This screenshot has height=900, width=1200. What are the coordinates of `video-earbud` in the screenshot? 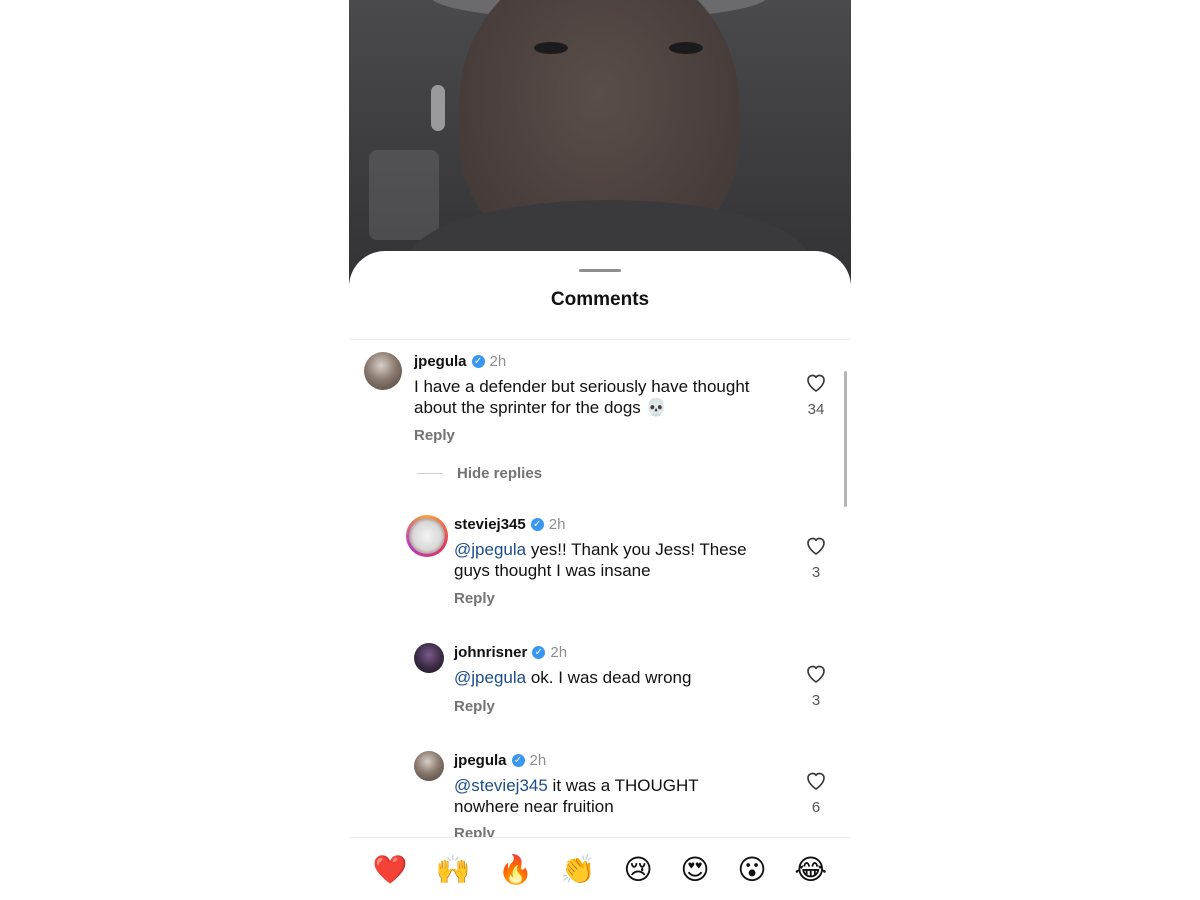 It's located at (438, 108).